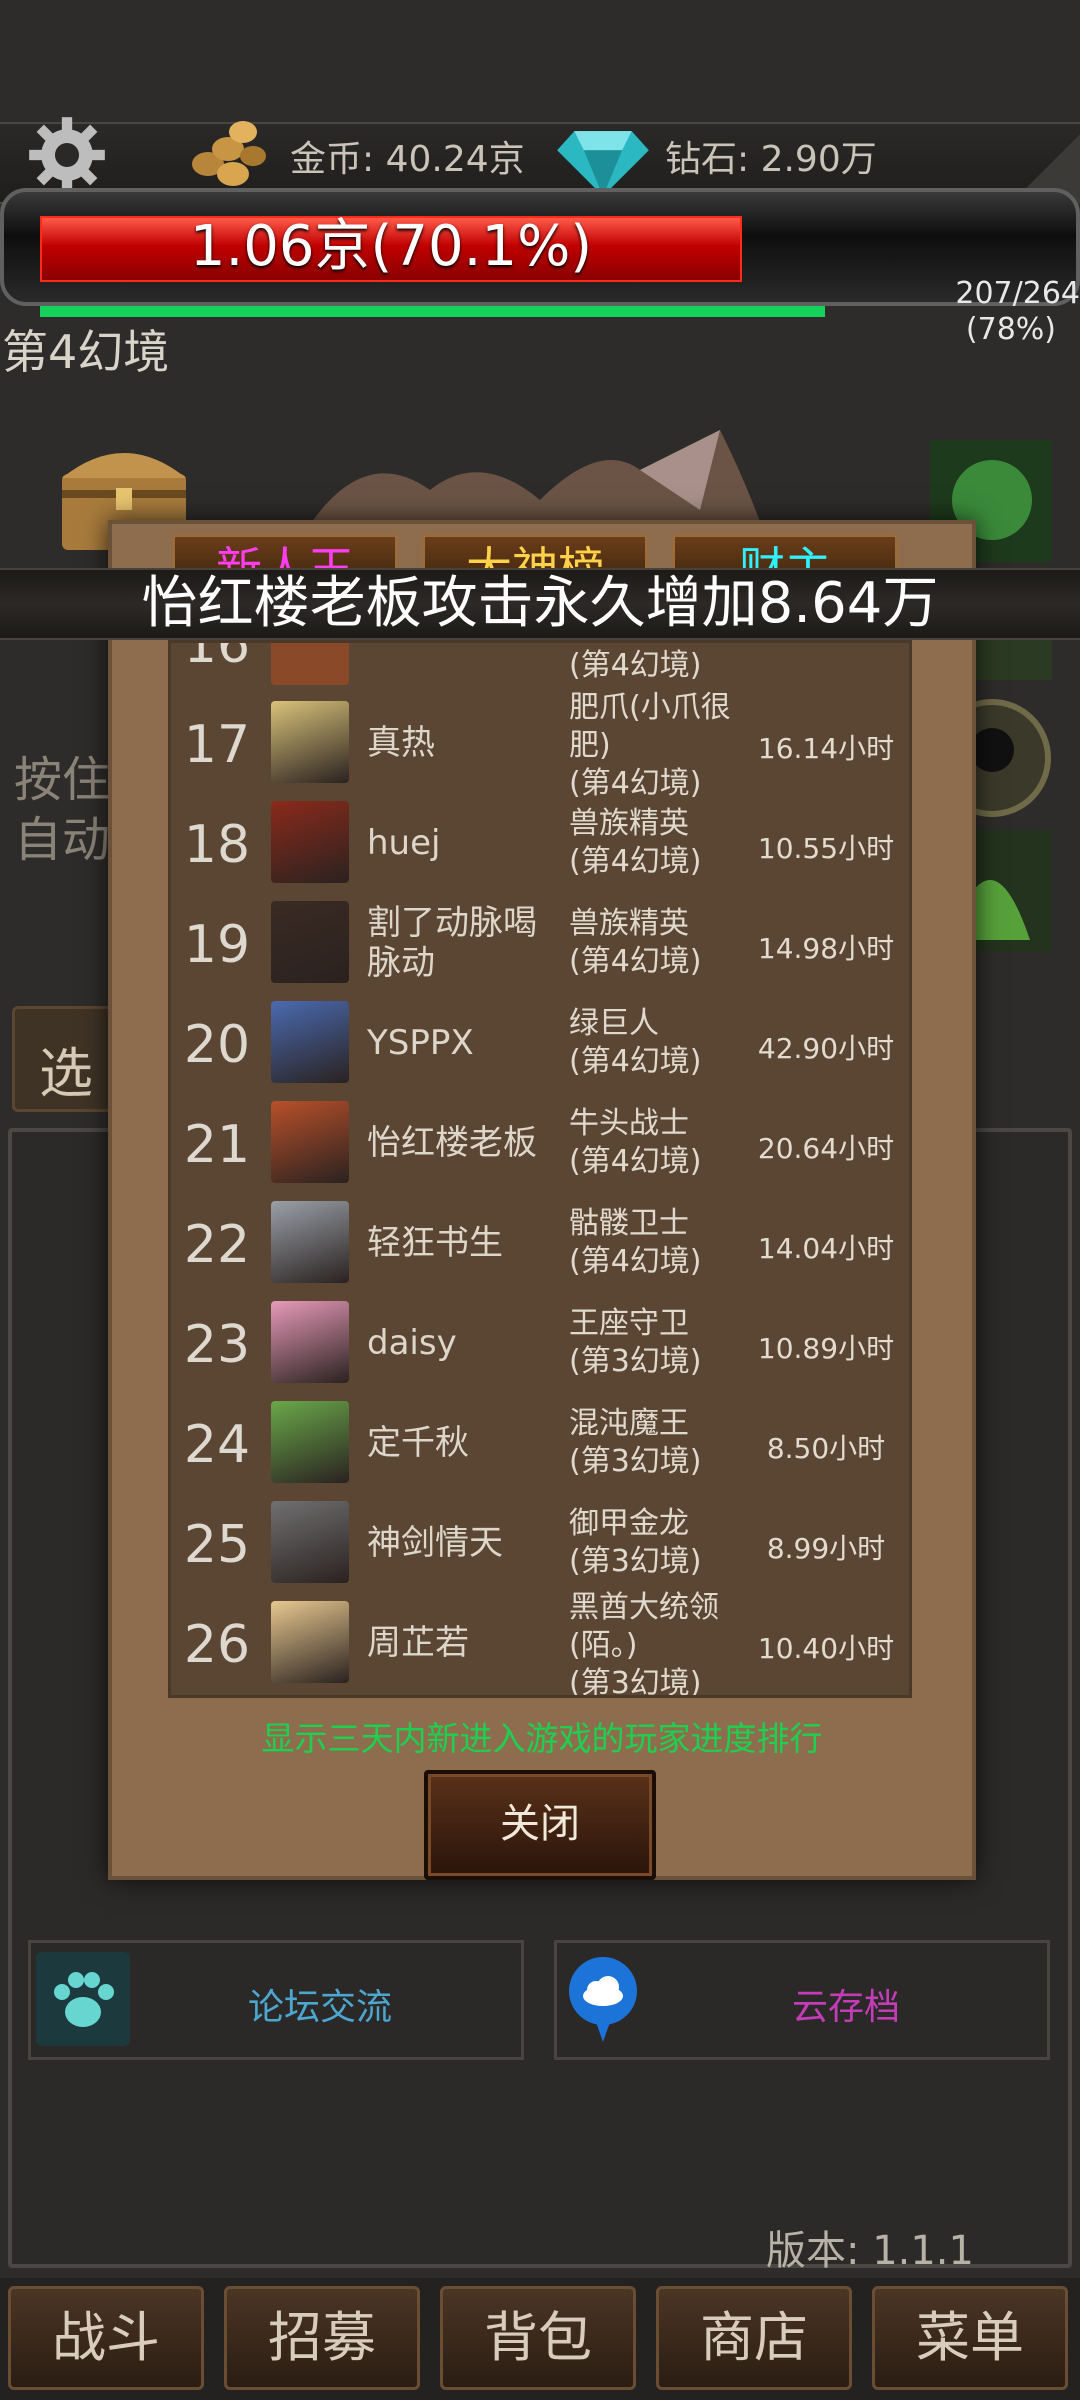  Describe the element at coordinates (217, 745) in the screenshot. I see `rank-number: 17` at that location.